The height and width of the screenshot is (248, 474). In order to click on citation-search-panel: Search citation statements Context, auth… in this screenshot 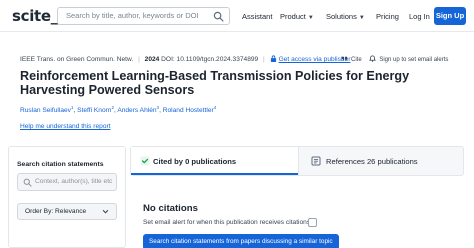, I will do `click(67, 197)`.